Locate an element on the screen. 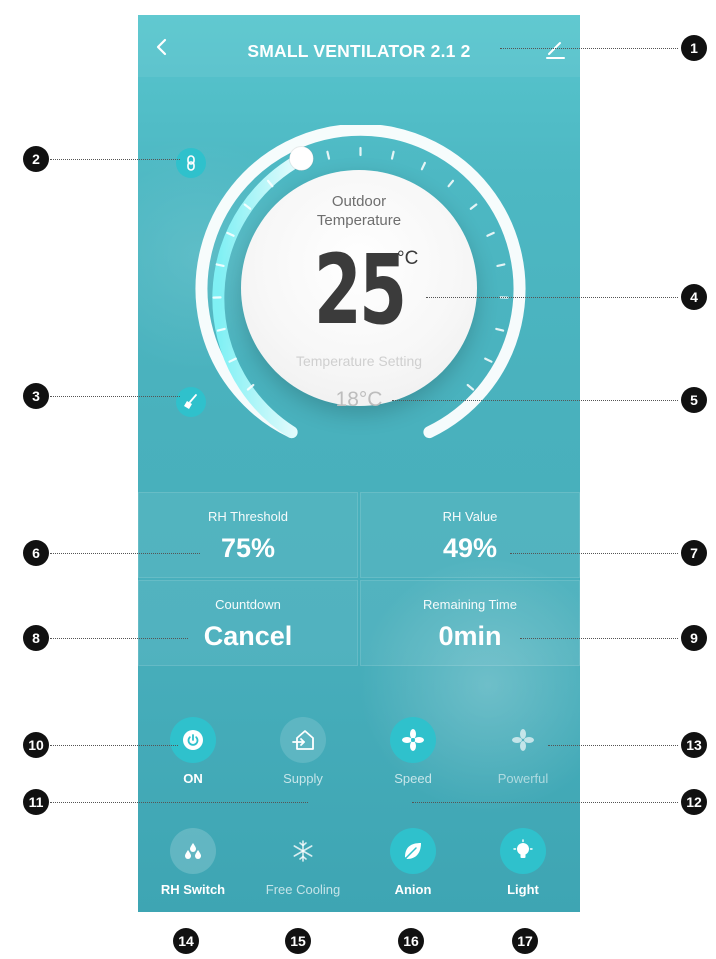 The height and width of the screenshot is (959, 716). callout-badge: 3 is located at coordinates (36, 396).